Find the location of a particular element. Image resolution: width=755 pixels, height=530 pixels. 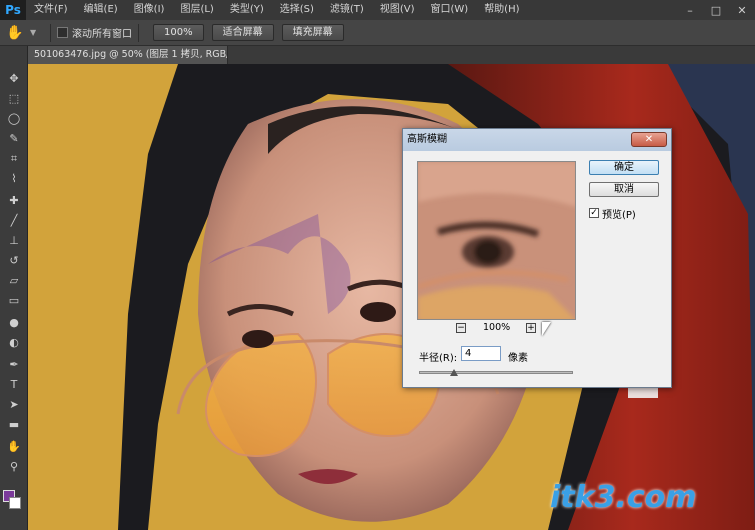

shape-icon: ▬ is located at coordinates (14, 424).